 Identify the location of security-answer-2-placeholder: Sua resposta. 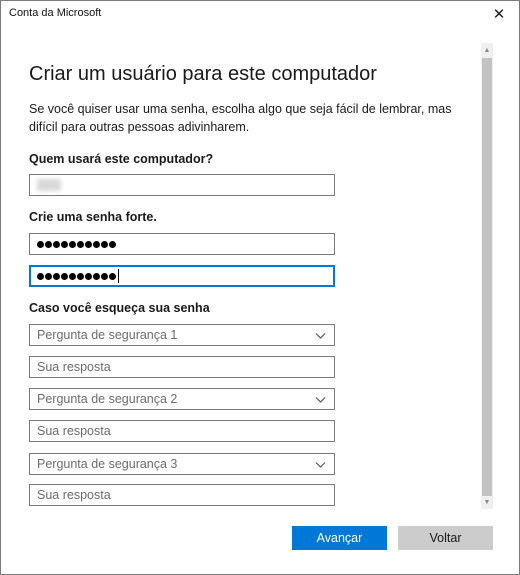
(74, 431).